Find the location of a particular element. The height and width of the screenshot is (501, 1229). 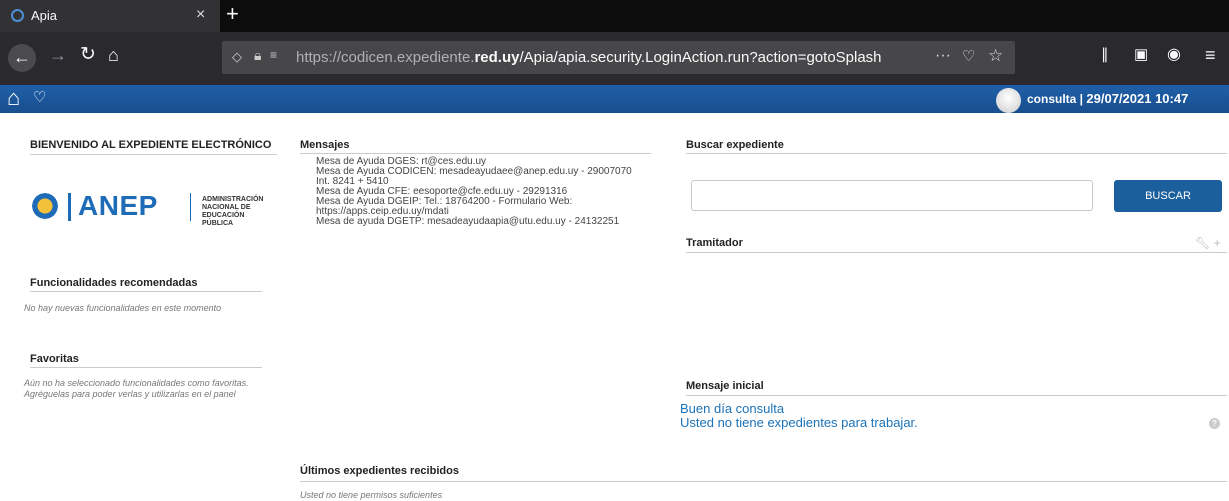

ultimos-empty: Usted no tiene permisos suficientes is located at coordinates (371, 495).